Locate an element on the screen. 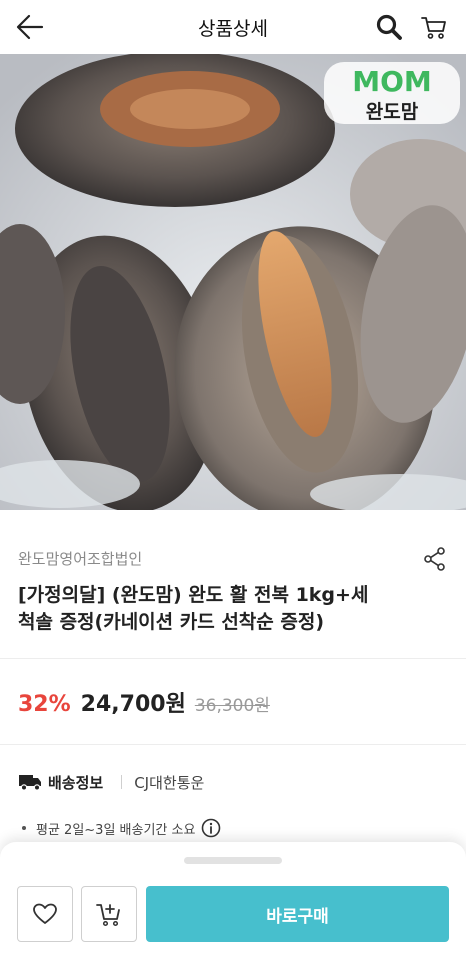  share-icon is located at coordinates (435, 559).